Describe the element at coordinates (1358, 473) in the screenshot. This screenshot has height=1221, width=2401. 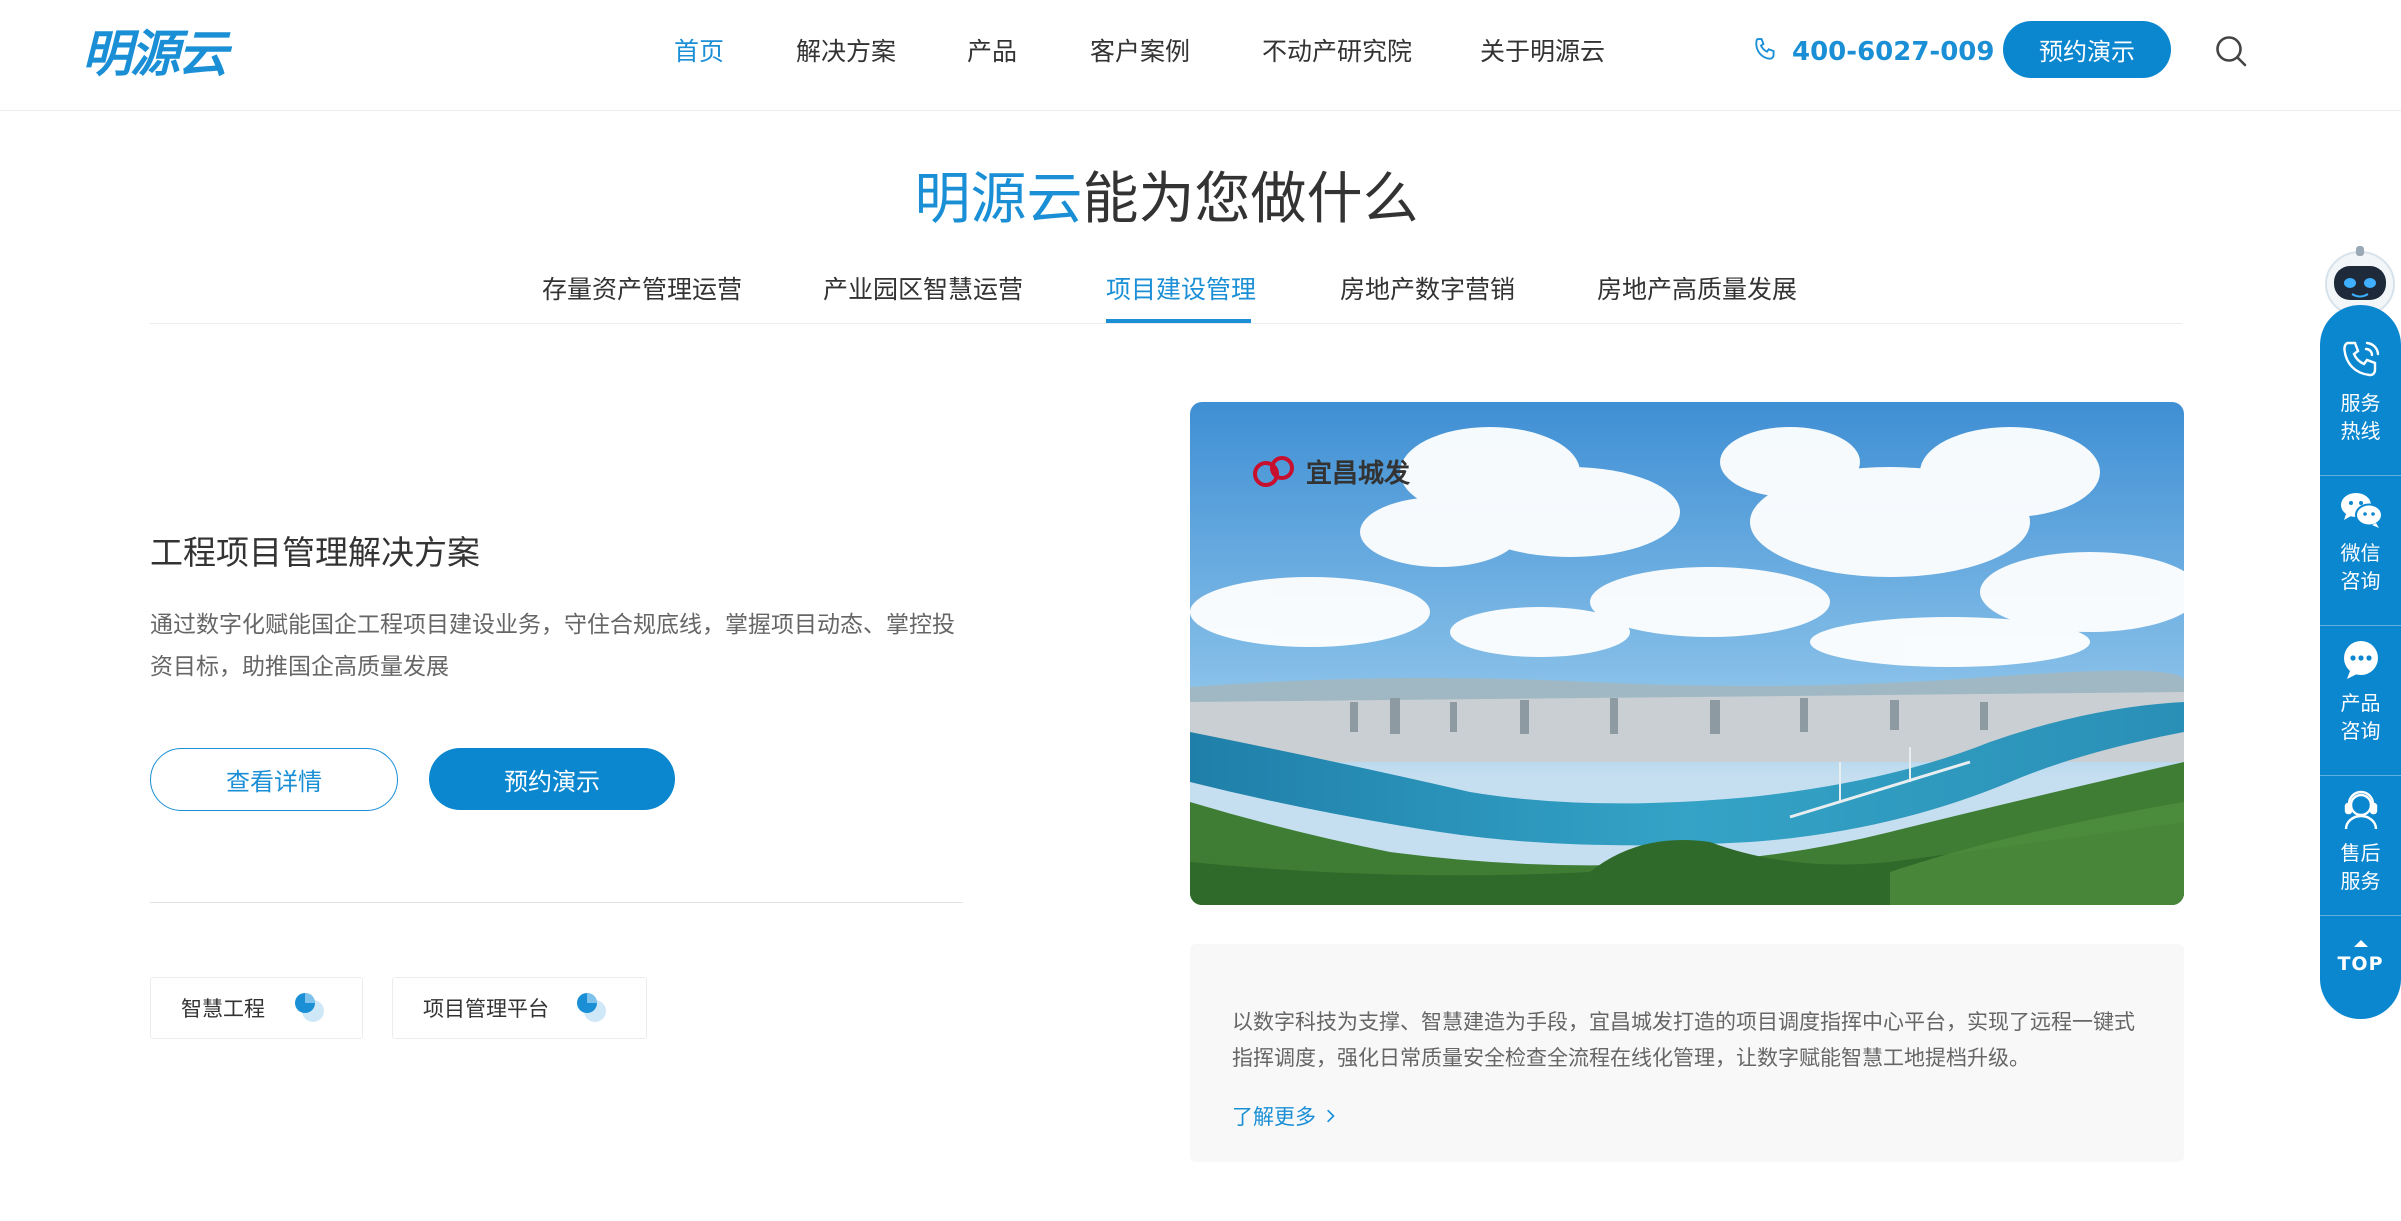
I see `yichang-logo-text: 宜昌城发` at that location.